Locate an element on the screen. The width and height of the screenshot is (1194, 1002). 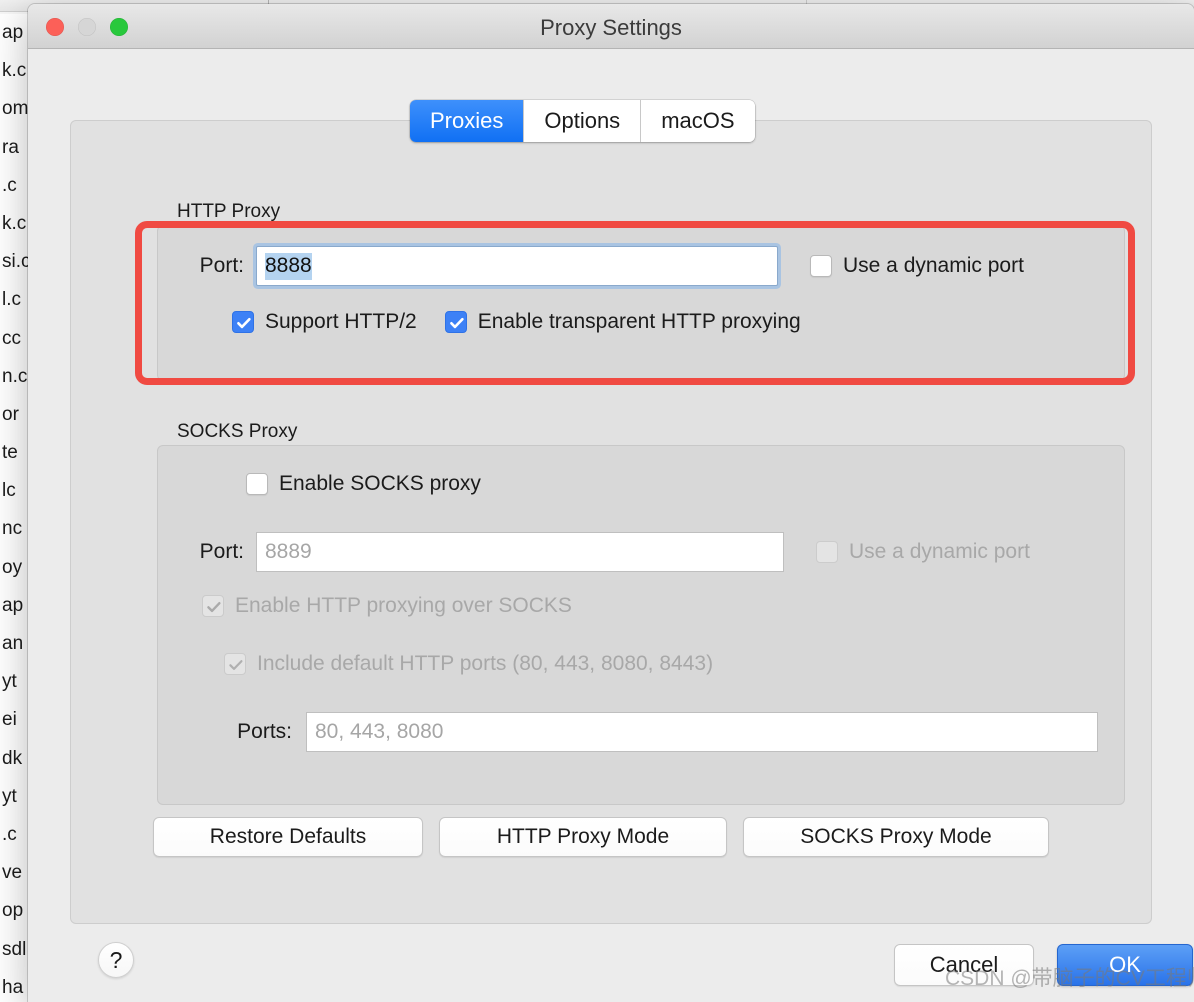
socks-proxy-mode-label: SOCKS Proxy Mode is located at coordinates (896, 836).